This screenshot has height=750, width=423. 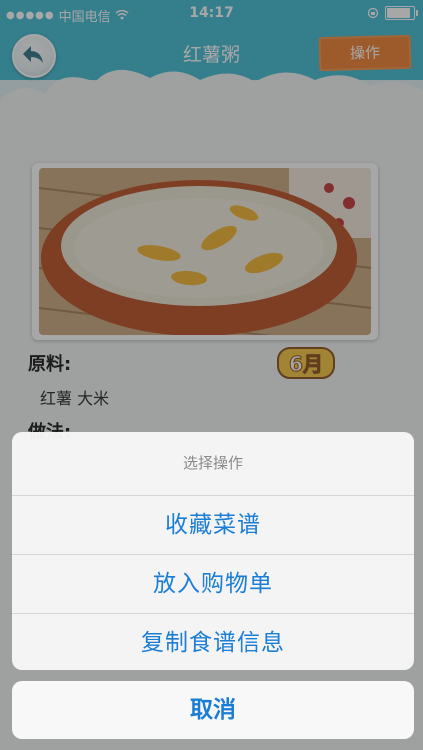 I want to click on option-add-to-shopping-list: 放入购物单, so click(x=213, y=584).